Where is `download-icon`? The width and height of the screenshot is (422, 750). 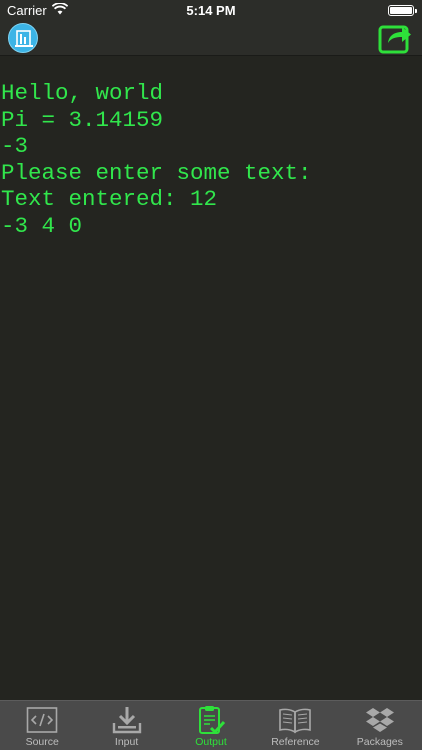 download-icon is located at coordinates (127, 720).